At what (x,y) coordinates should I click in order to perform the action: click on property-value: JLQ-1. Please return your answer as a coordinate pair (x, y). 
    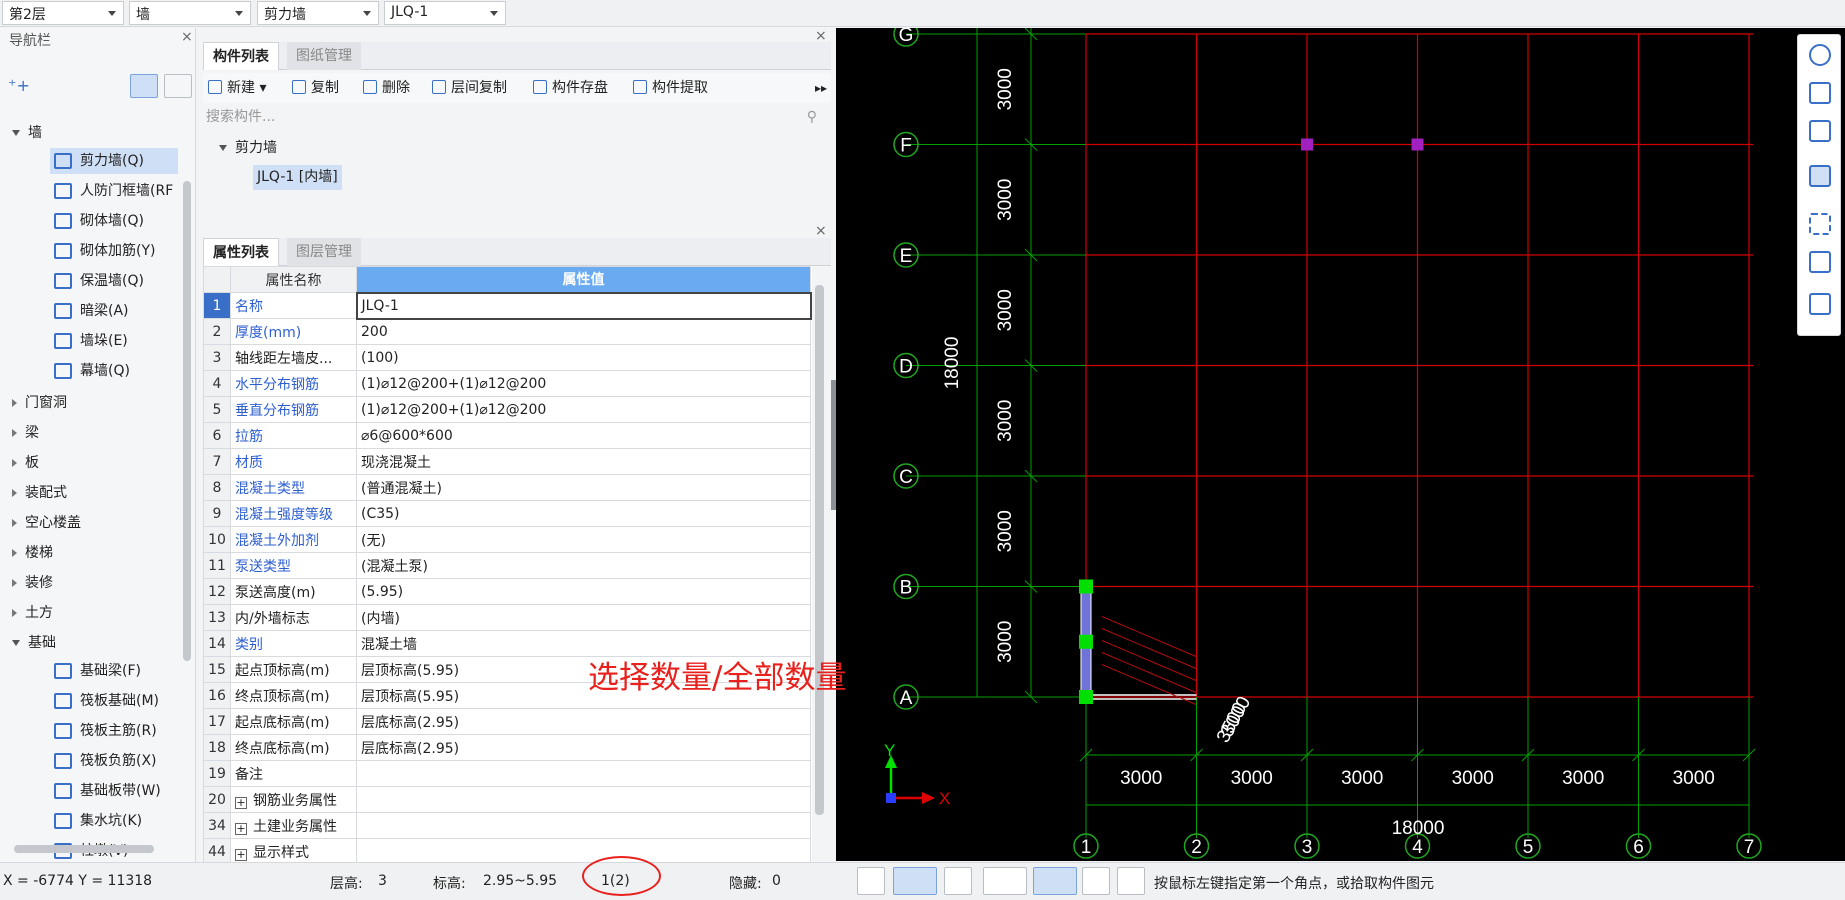
    Looking at the image, I should click on (583, 305).